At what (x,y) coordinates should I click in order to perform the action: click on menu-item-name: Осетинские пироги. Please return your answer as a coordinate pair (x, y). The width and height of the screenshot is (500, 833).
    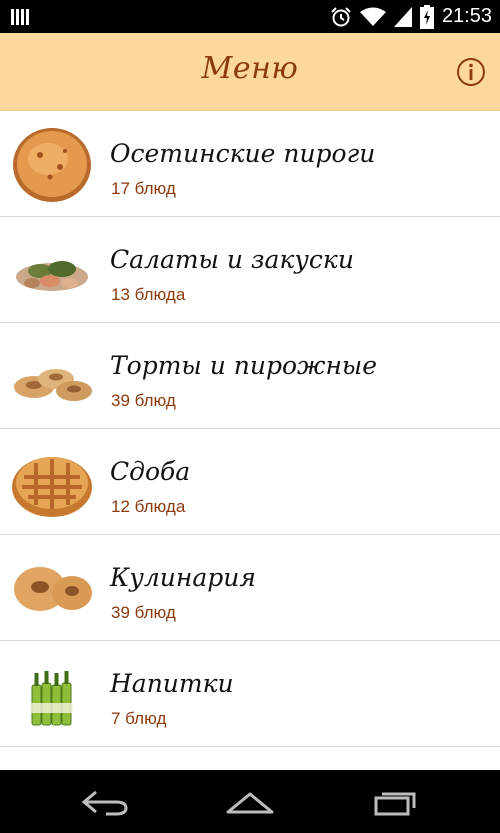
    Looking at the image, I should click on (243, 153).